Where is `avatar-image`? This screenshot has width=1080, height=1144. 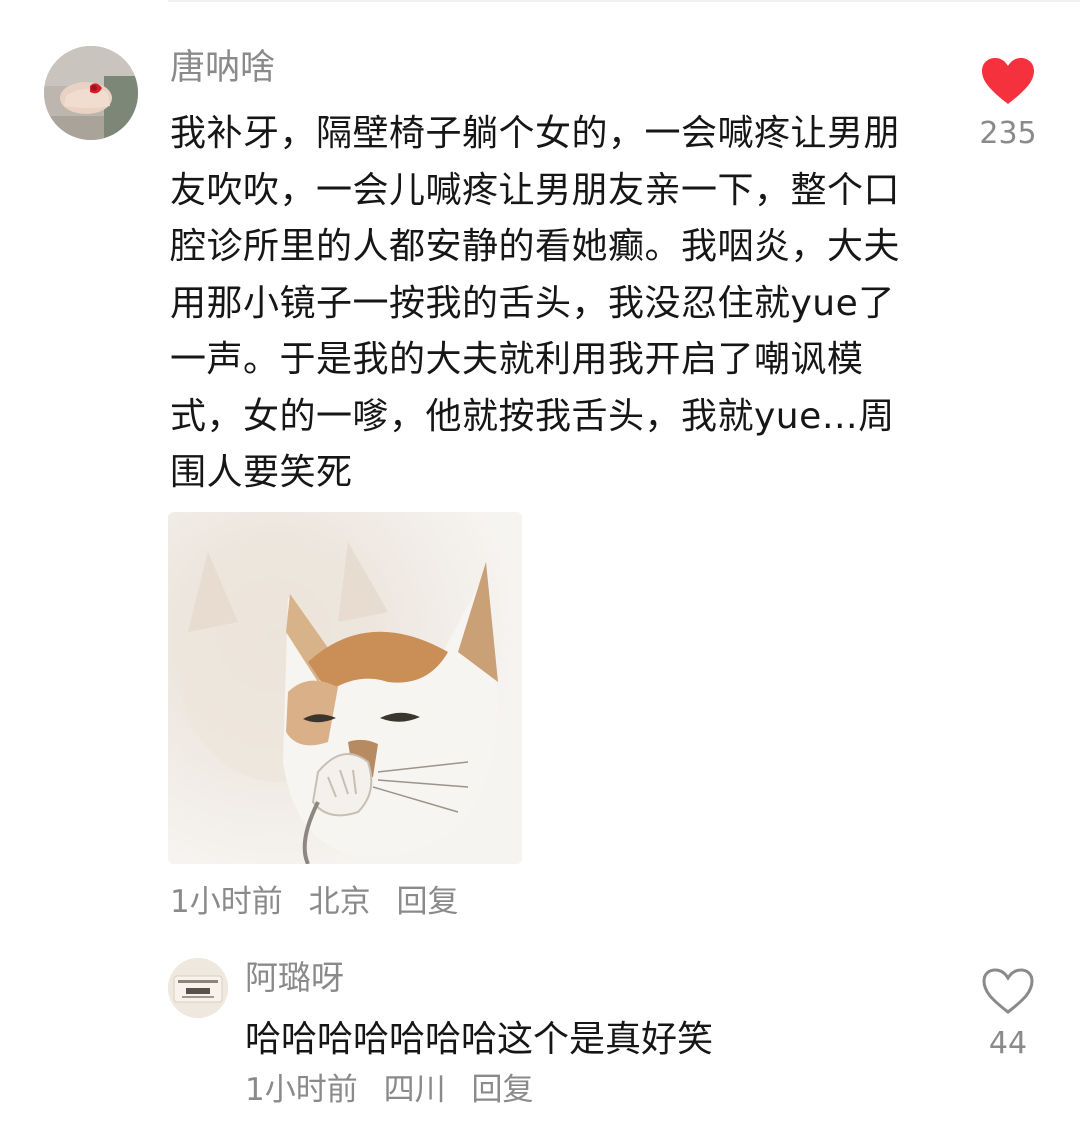 avatar-image is located at coordinates (91, 93).